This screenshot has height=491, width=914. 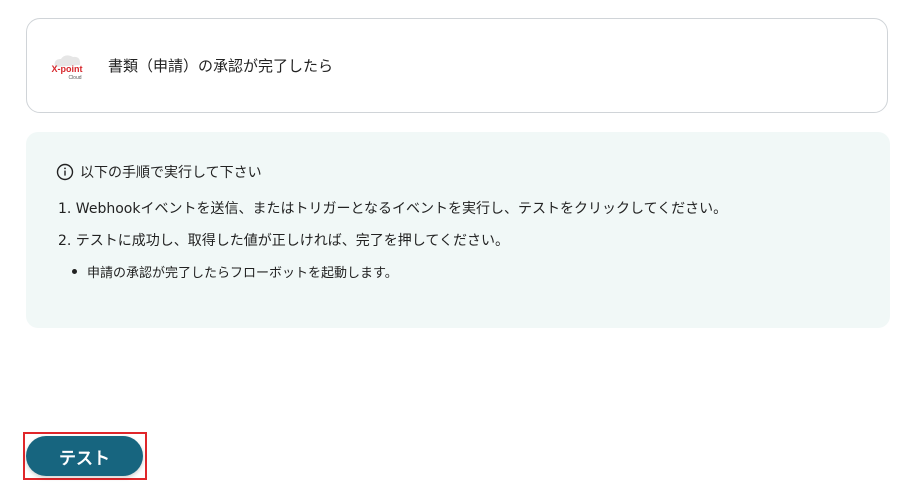 What do you see at coordinates (242, 273) in the screenshot?
I see `bullet-text: 申請の承認が完了したらフローボットを起動します。` at bounding box center [242, 273].